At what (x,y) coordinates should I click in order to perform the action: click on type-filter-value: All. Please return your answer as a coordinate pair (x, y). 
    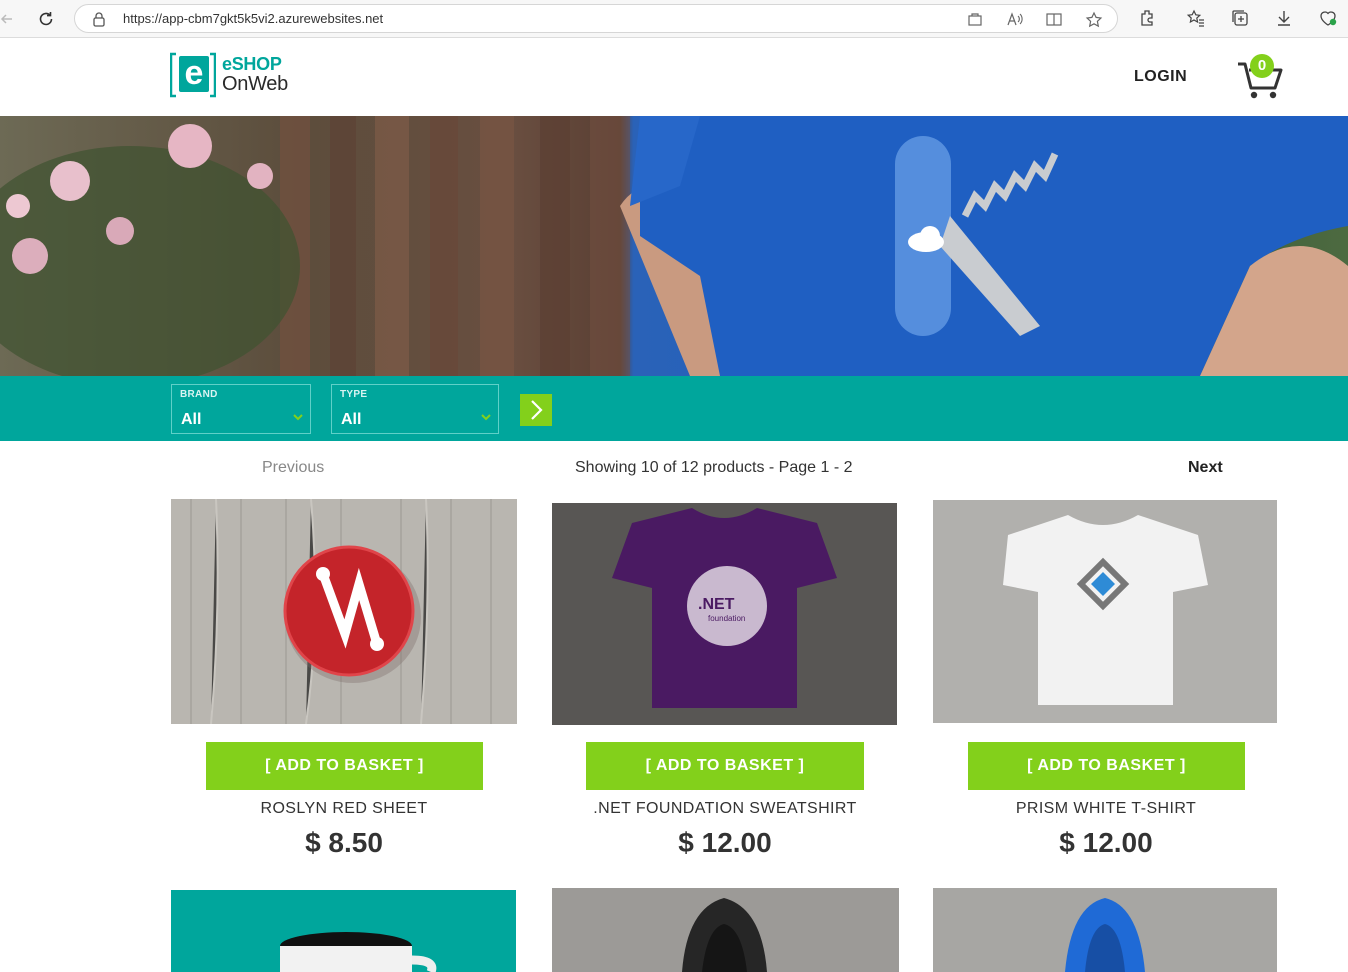
    Looking at the image, I should click on (351, 419).